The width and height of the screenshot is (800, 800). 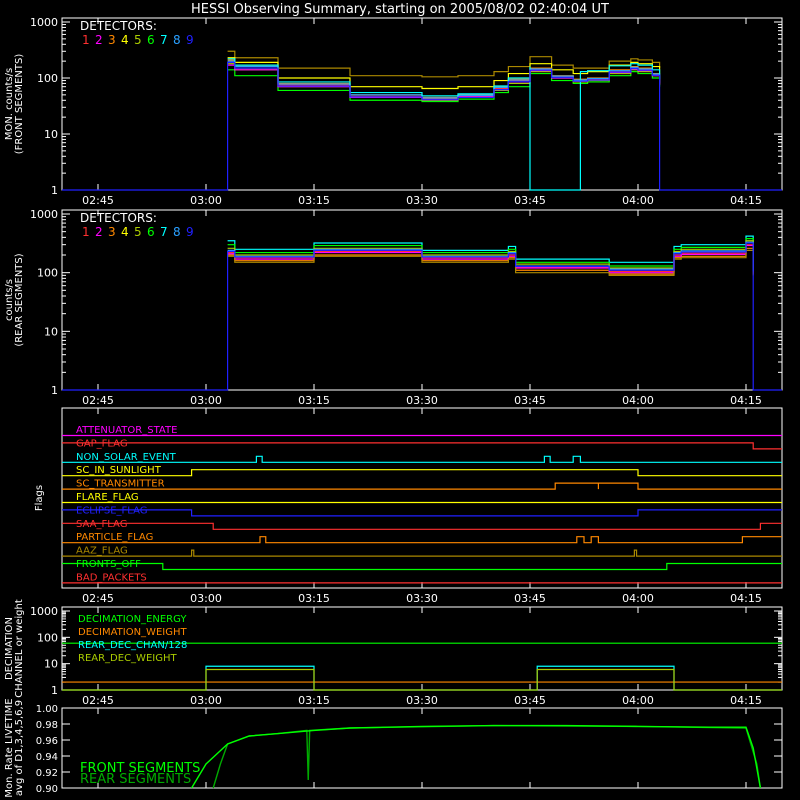 What do you see at coordinates (47, 273) in the screenshot?
I see `rear-y-tick-label: 100` at bounding box center [47, 273].